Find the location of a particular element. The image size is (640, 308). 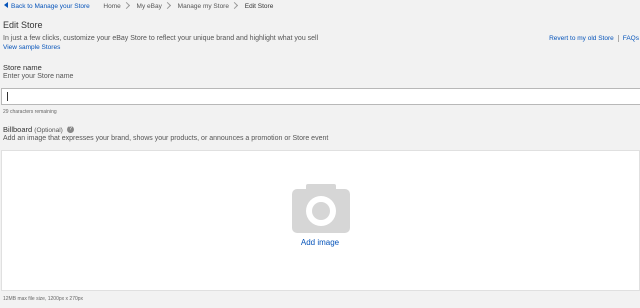

billboard-label-row: Billboard (Optional) ? is located at coordinates (38, 129).